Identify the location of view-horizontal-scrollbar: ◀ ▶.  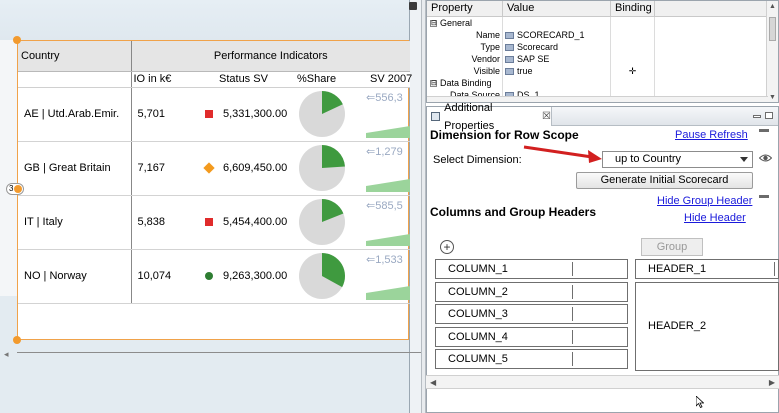
(602, 382).